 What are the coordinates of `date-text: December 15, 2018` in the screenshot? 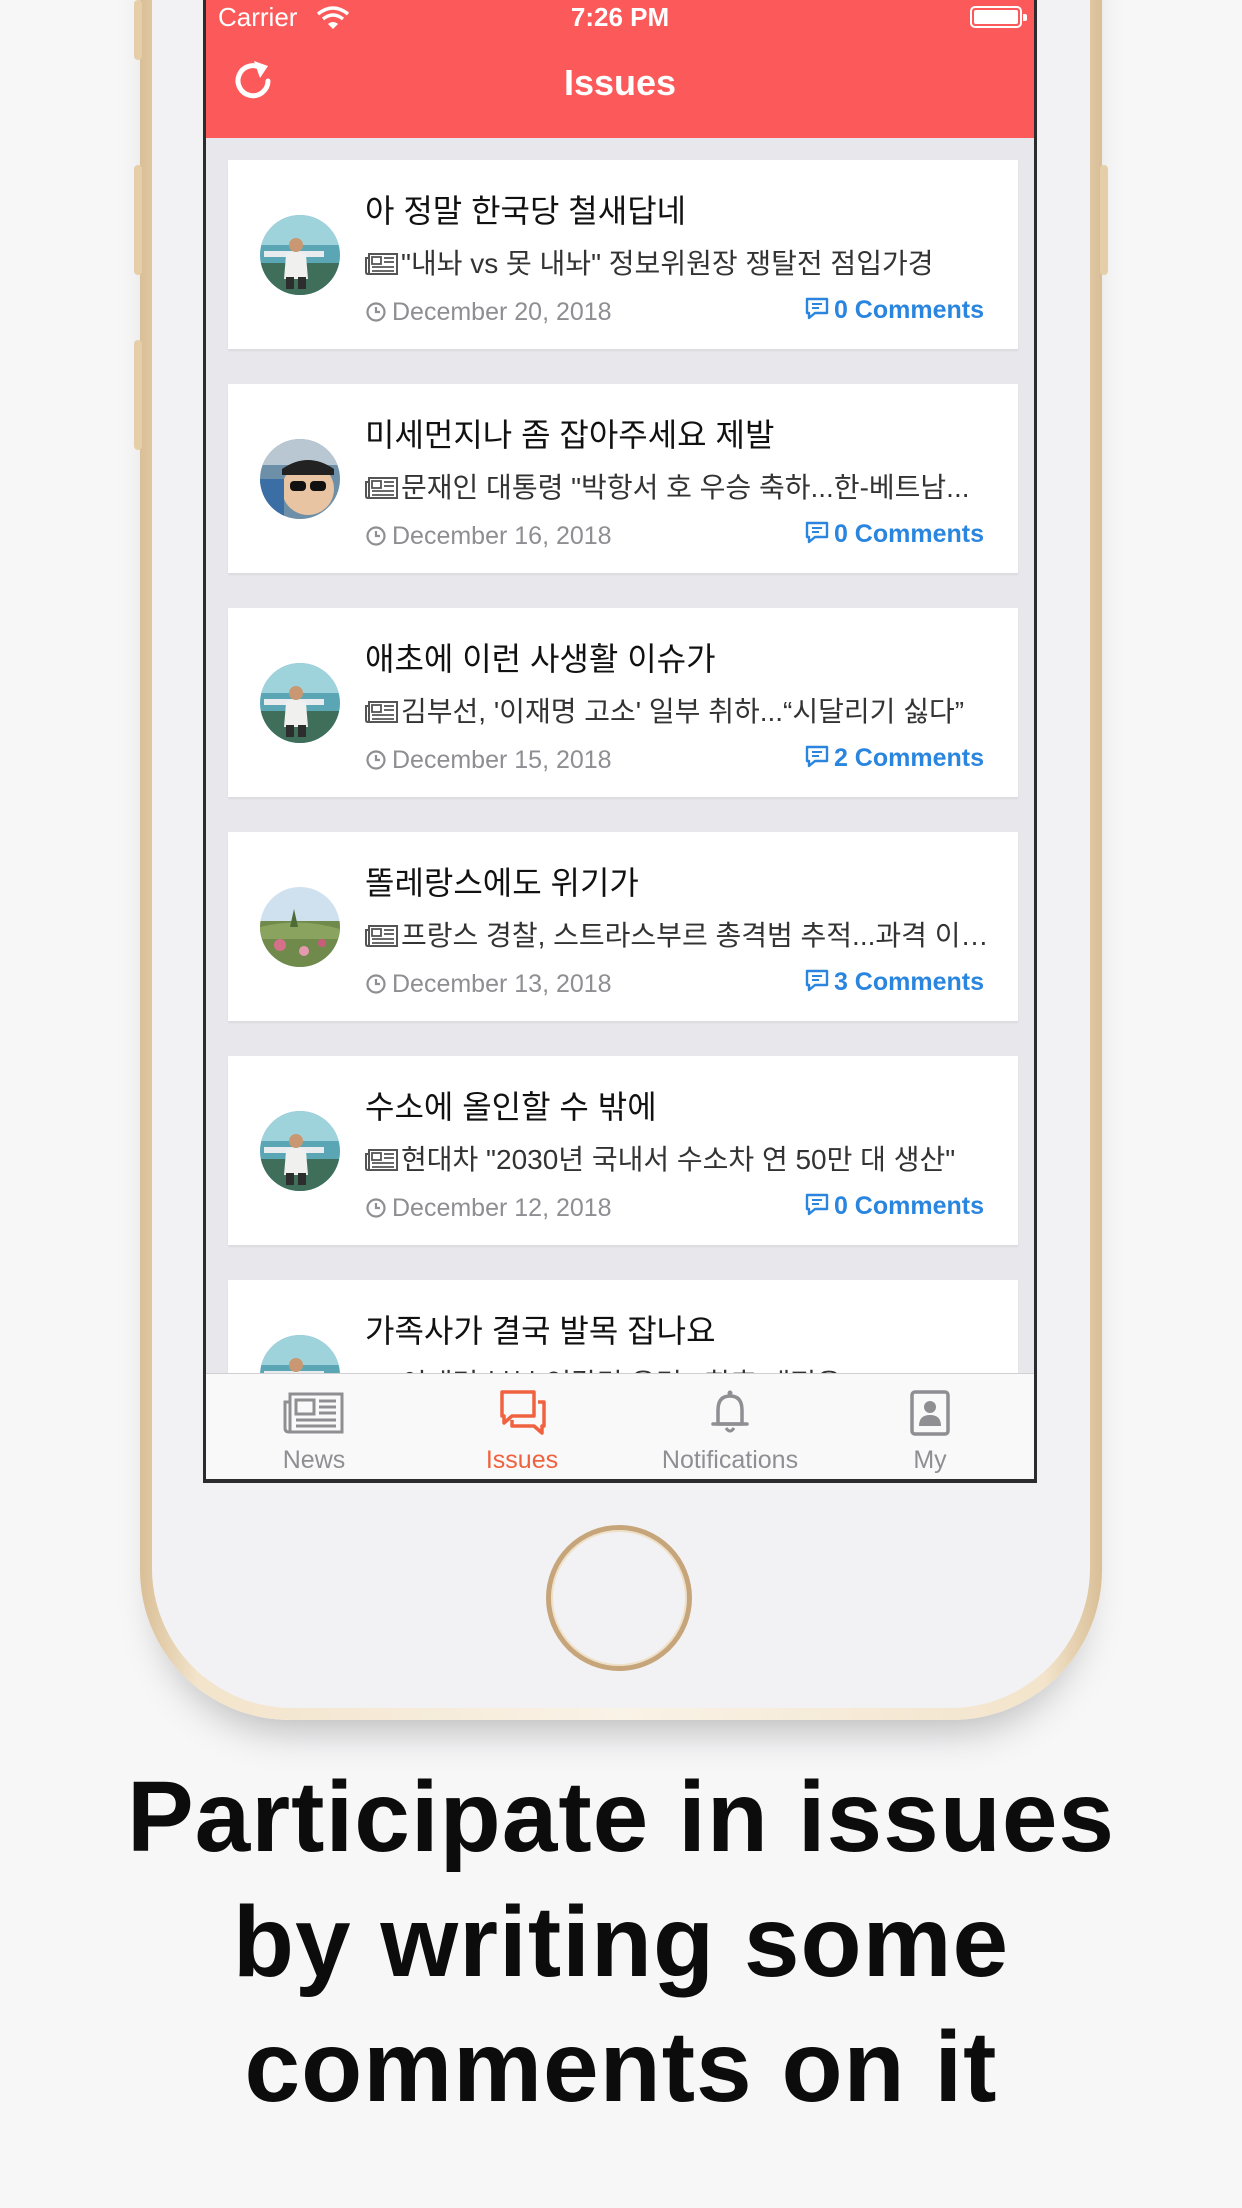 It's located at (502, 760).